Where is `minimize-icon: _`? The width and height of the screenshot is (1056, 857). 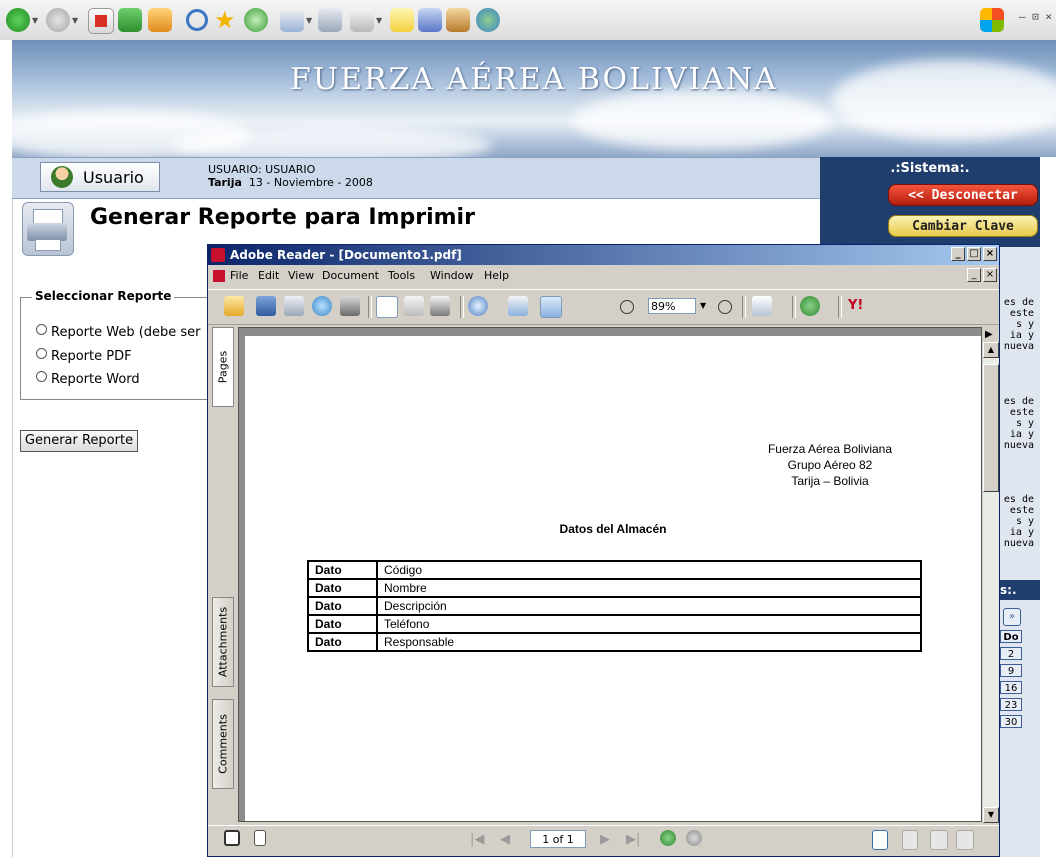 minimize-icon: _ is located at coordinates (958, 254).